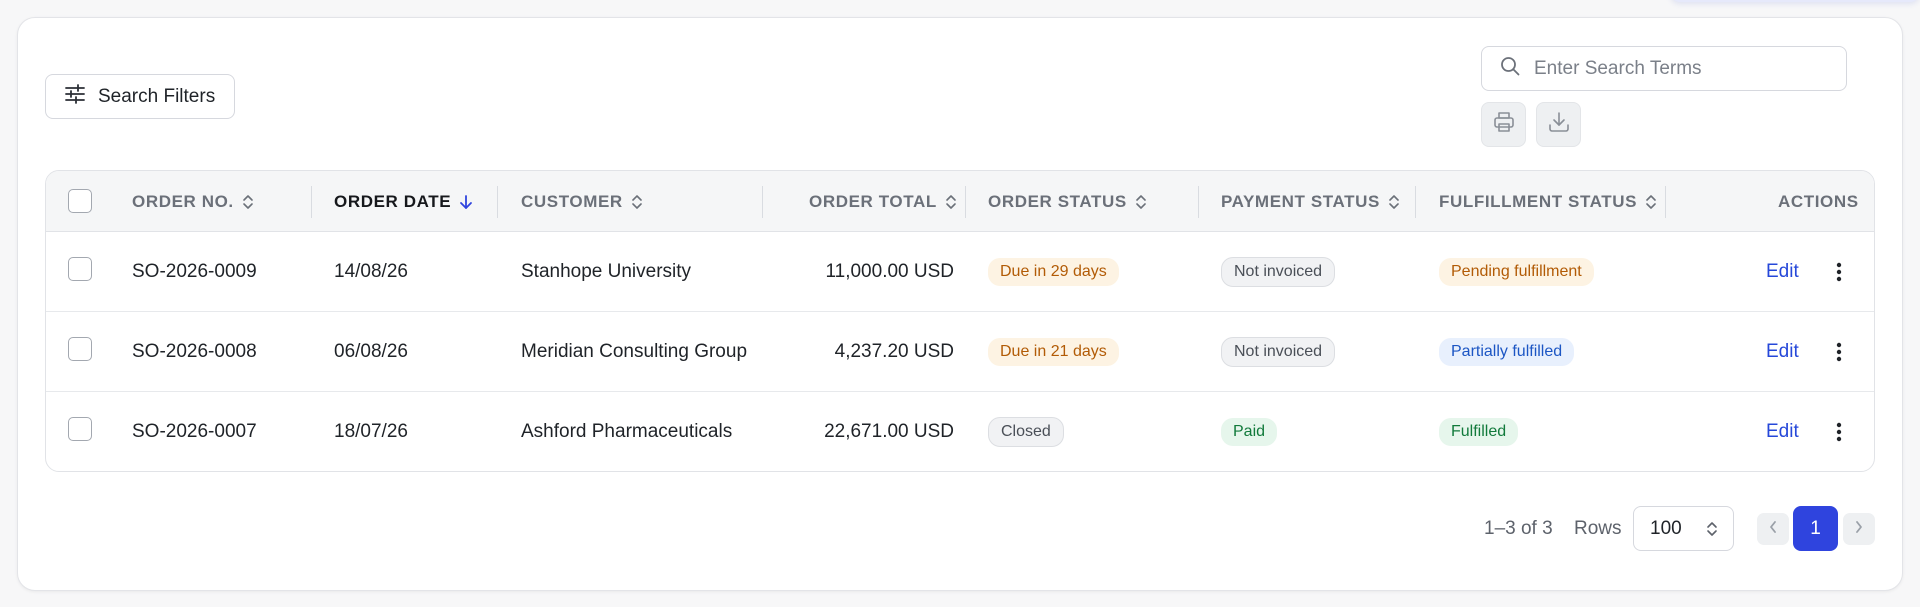 The height and width of the screenshot is (607, 1920). I want to click on order-total-cell: 11,000.00 USD, so click(889, 271).